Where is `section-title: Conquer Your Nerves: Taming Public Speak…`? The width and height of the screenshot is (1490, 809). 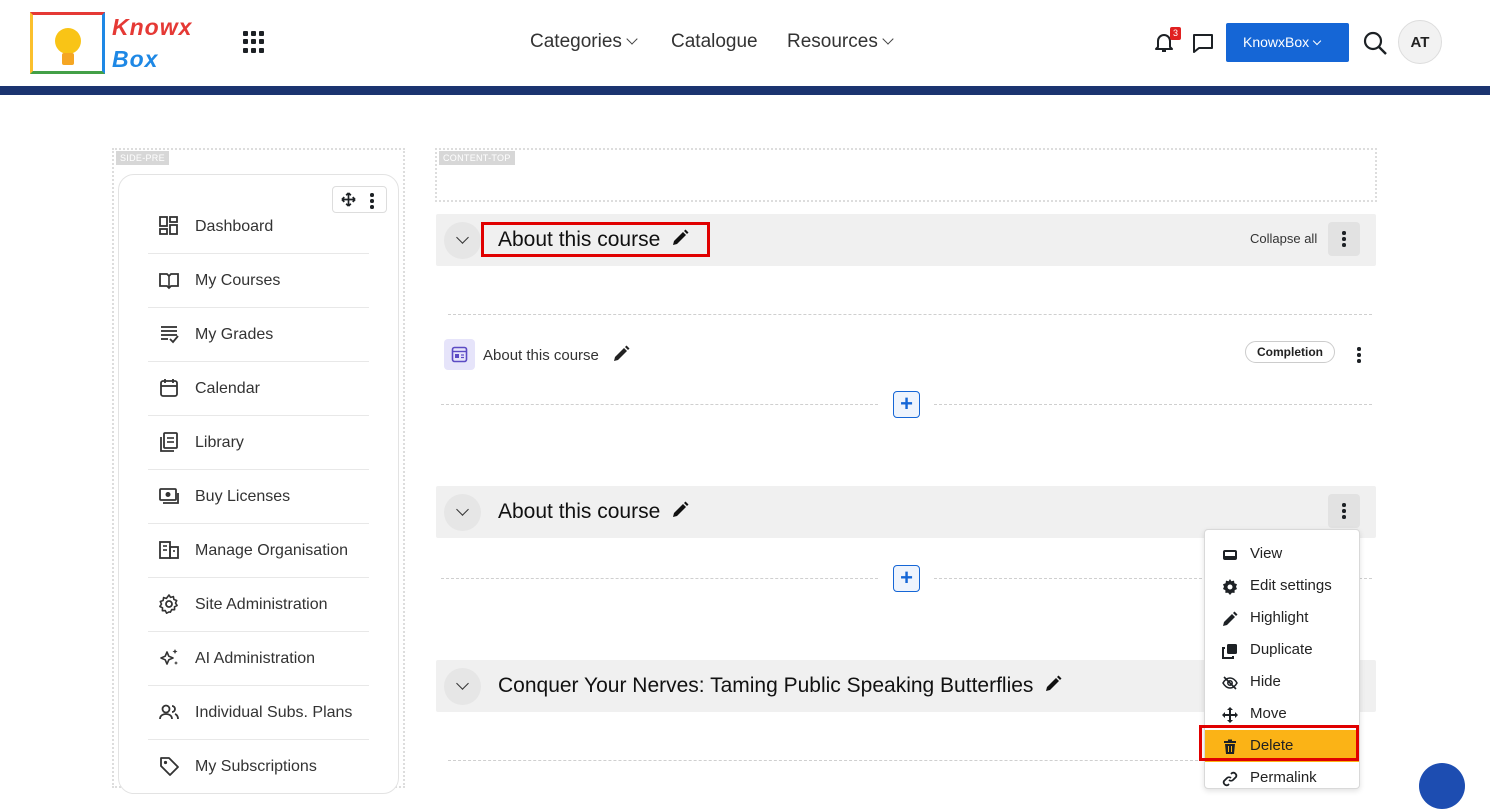 section-title: Conquer Your Nerves: Taming Public Speak… is located at coordinates (780, 686).